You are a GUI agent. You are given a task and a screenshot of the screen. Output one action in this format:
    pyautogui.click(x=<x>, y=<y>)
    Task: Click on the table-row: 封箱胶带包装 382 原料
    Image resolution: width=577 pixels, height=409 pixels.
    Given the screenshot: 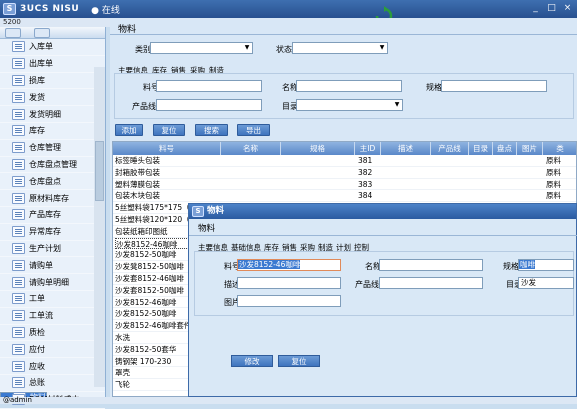 What is the action you would take?
    pyautogui.click(x=344, y=173)
    